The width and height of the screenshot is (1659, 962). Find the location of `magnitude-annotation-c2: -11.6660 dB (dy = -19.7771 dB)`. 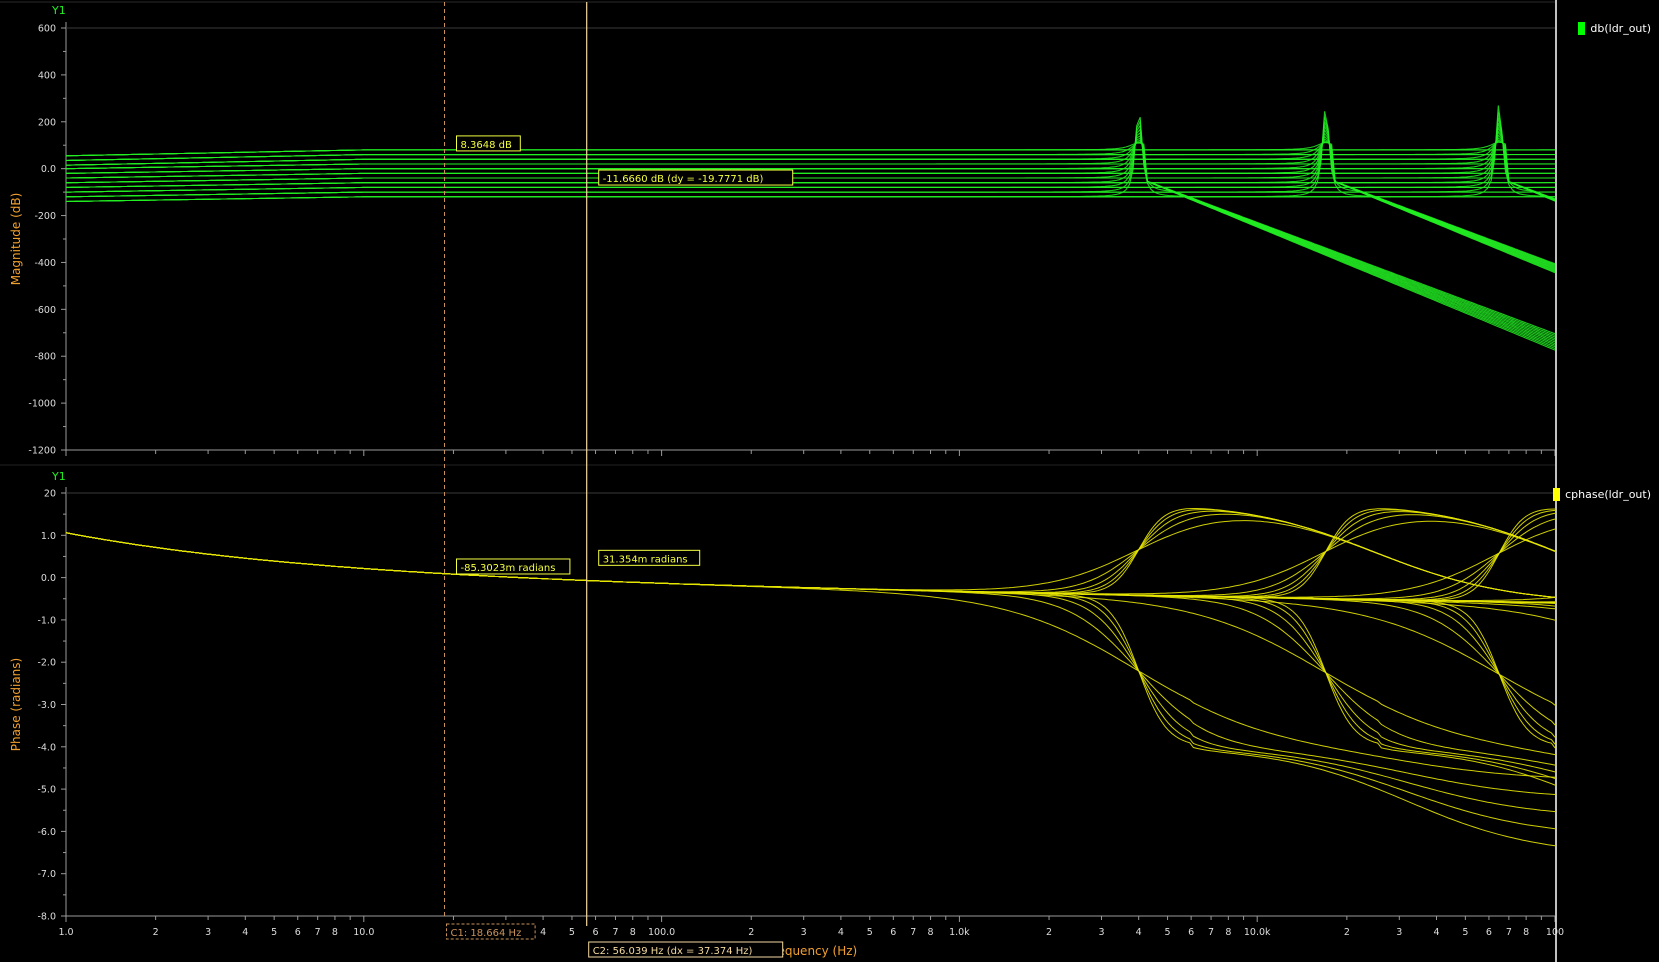

magnitude-annotation-c2: -11.6660 dB (dy = -19.7771 dB) is located at coordinates (683, 179).